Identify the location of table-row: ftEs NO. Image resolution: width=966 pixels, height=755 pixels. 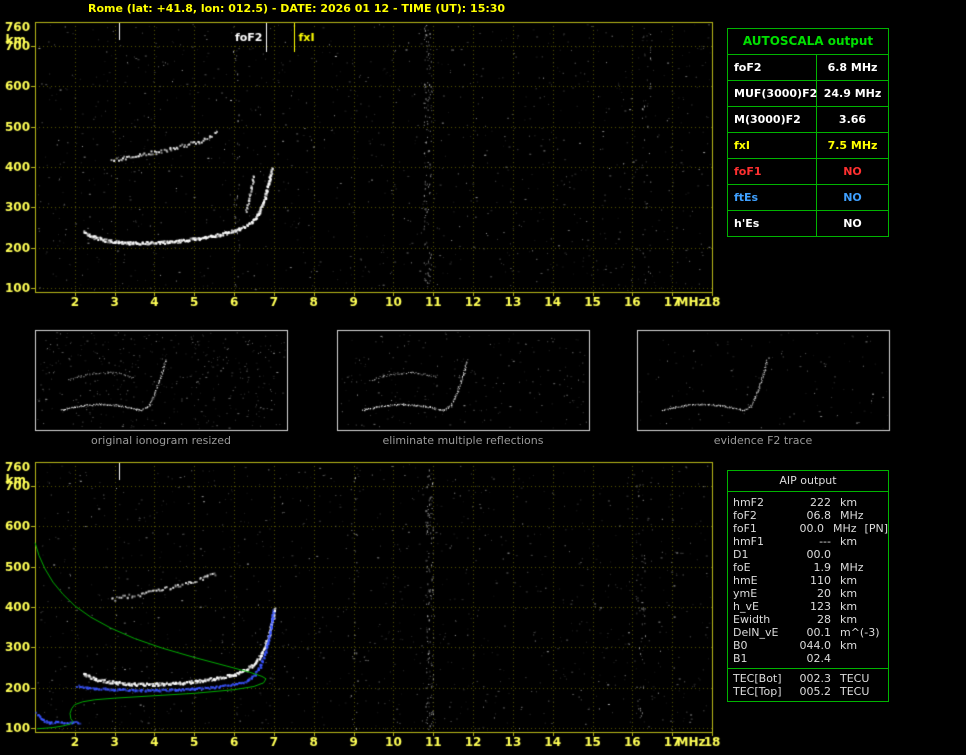
(808, 198).